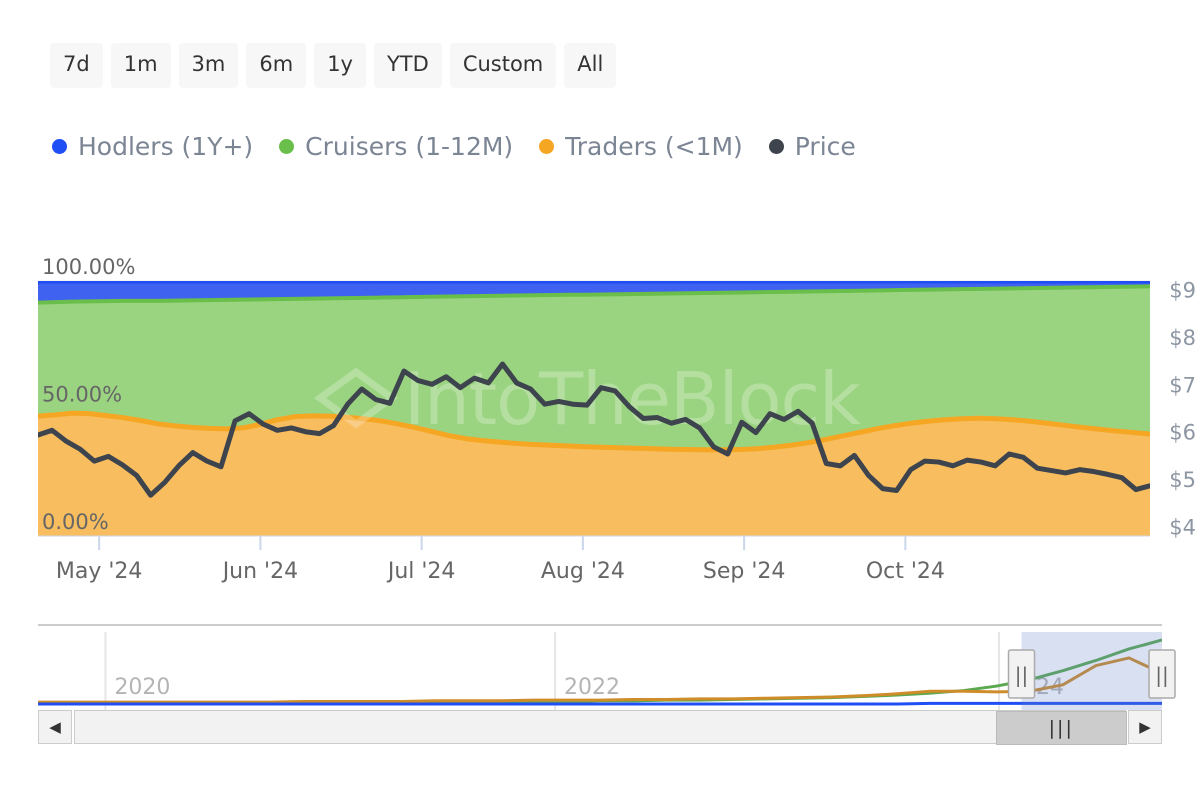 This screenshot has height=800, width=1200. I want to click on y-axis-right-tick: $6, so click(1182, 433).